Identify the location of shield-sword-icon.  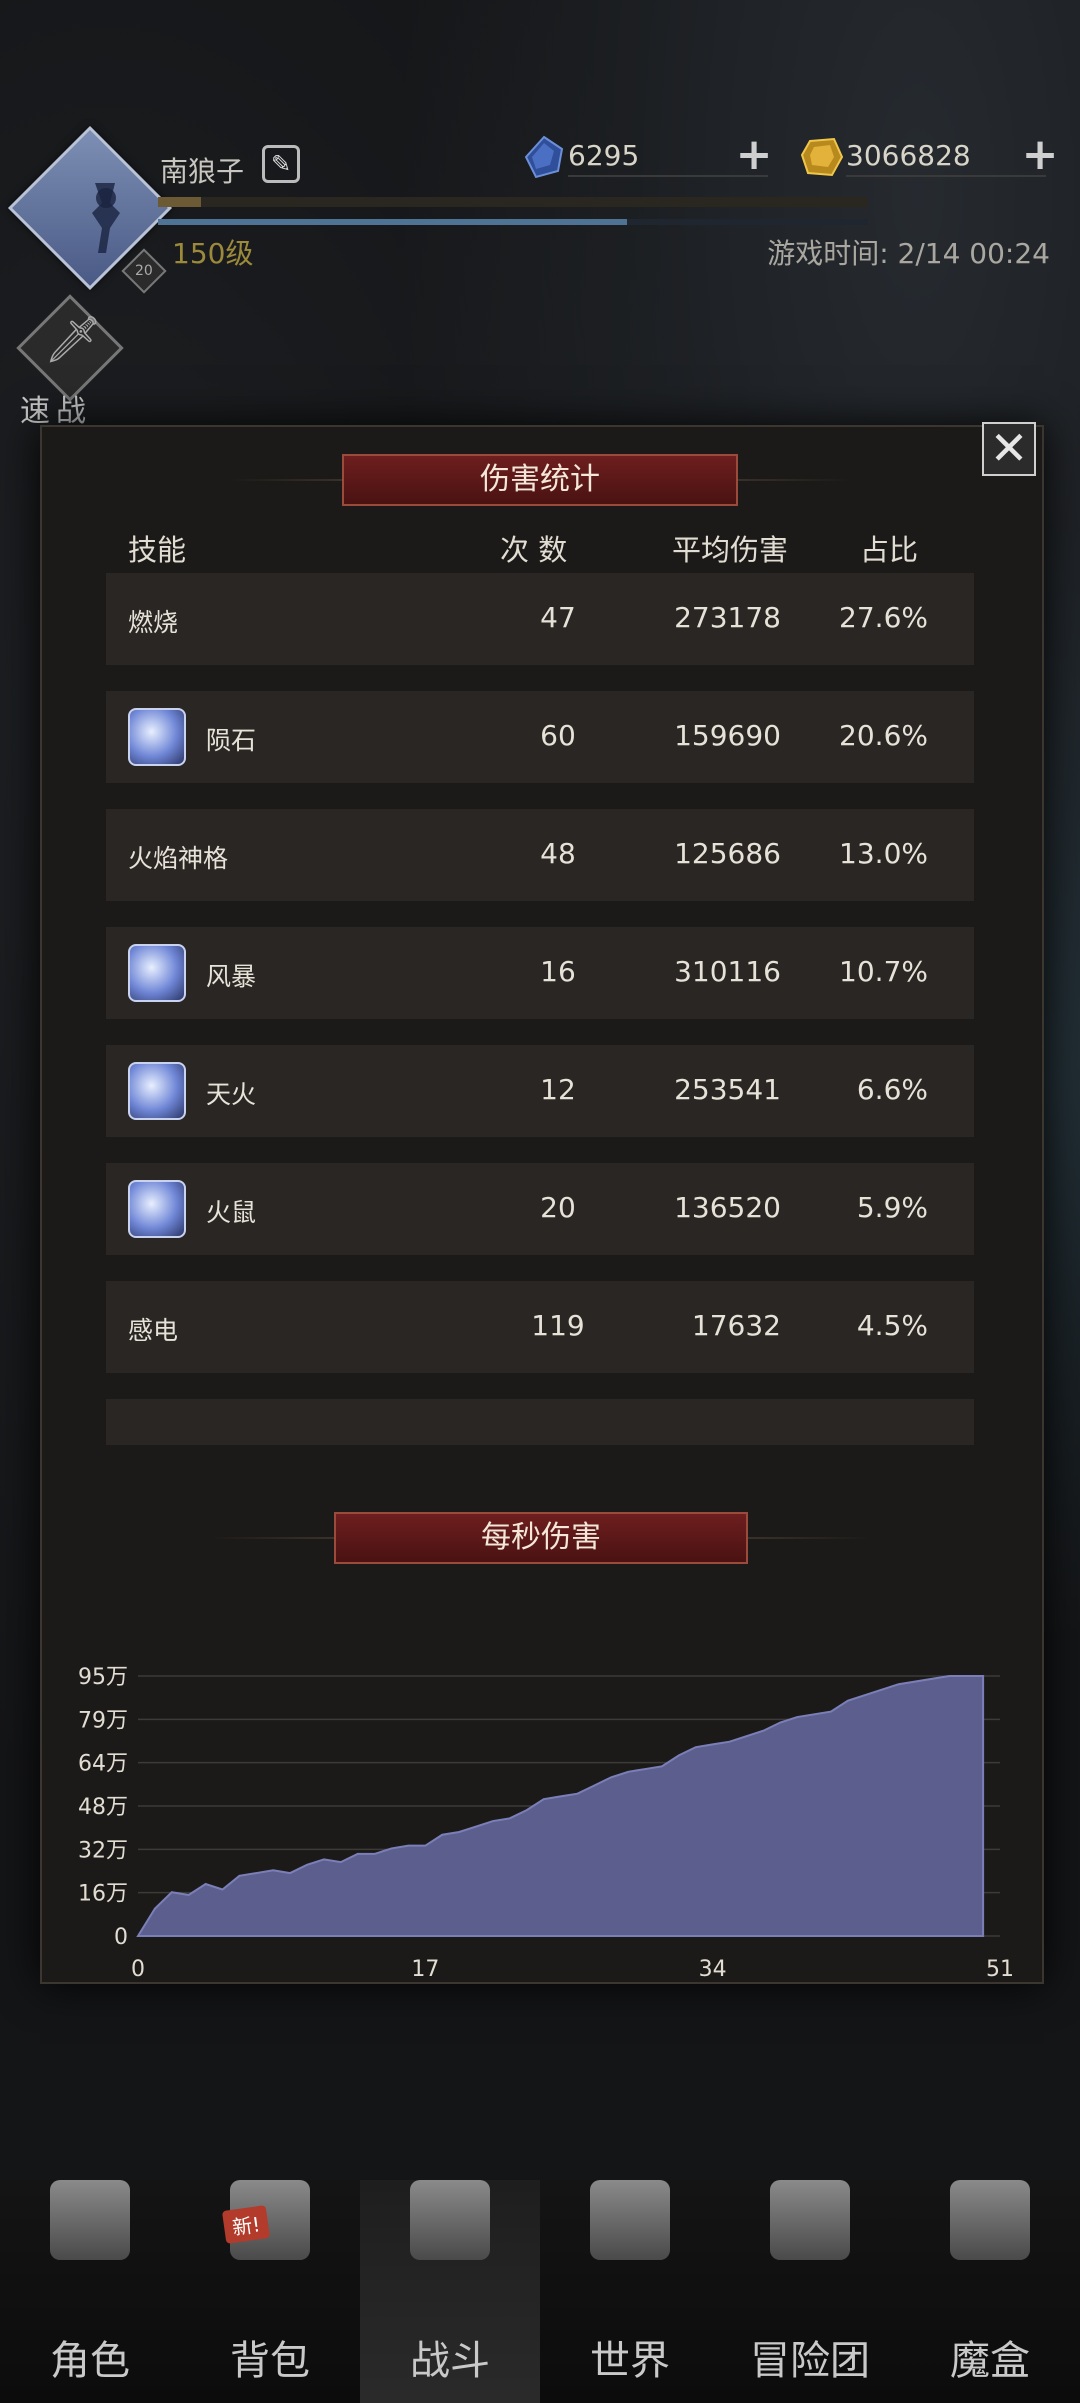
(450, 2220).